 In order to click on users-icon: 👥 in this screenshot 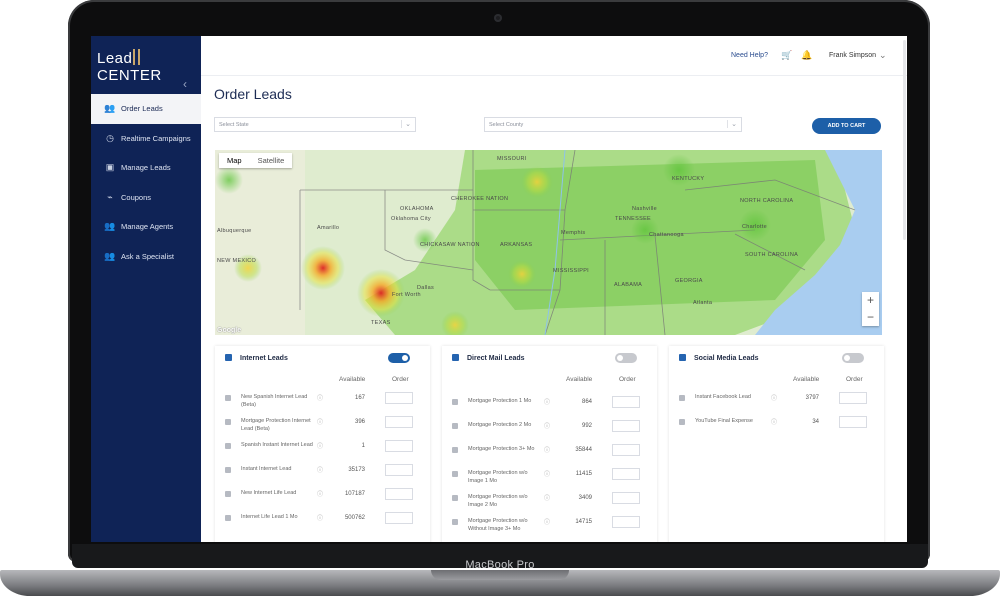, I will do `click(110, 226)`.